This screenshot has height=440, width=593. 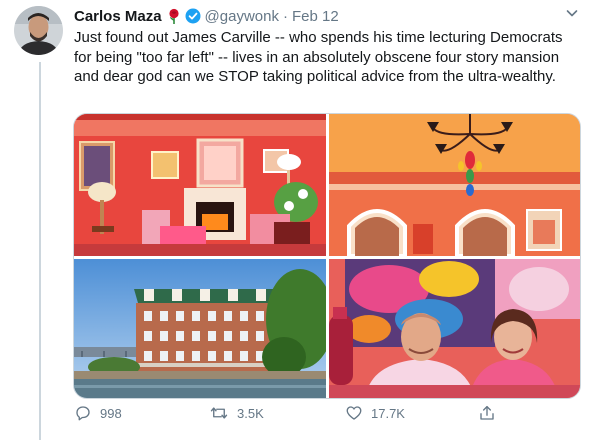 What do you see at coordinates (242, 16) in the screenshot?
I see `author-handle: @gaywonk` at bounding box center [242, 16].